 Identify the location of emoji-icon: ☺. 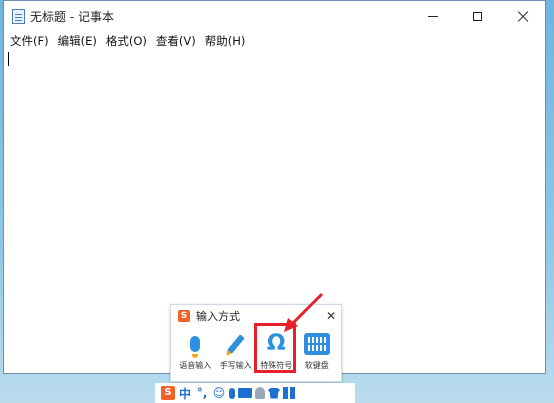
(219, 393).